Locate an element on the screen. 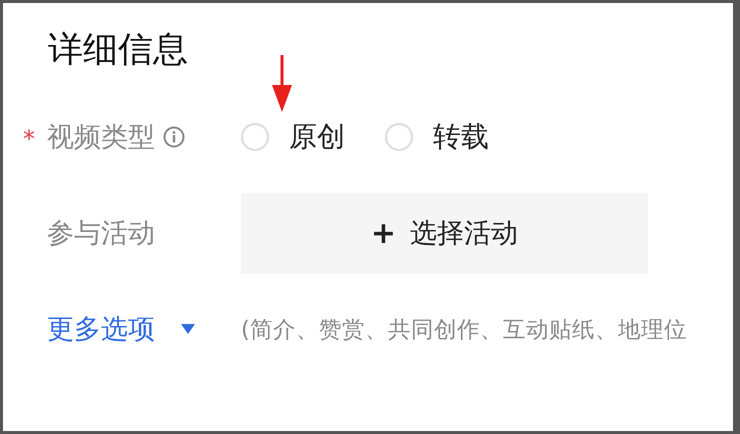  hint-text: (简介、赞赏、共同创作、互动贴纸、地理位 is located at coordinates (464, 330).